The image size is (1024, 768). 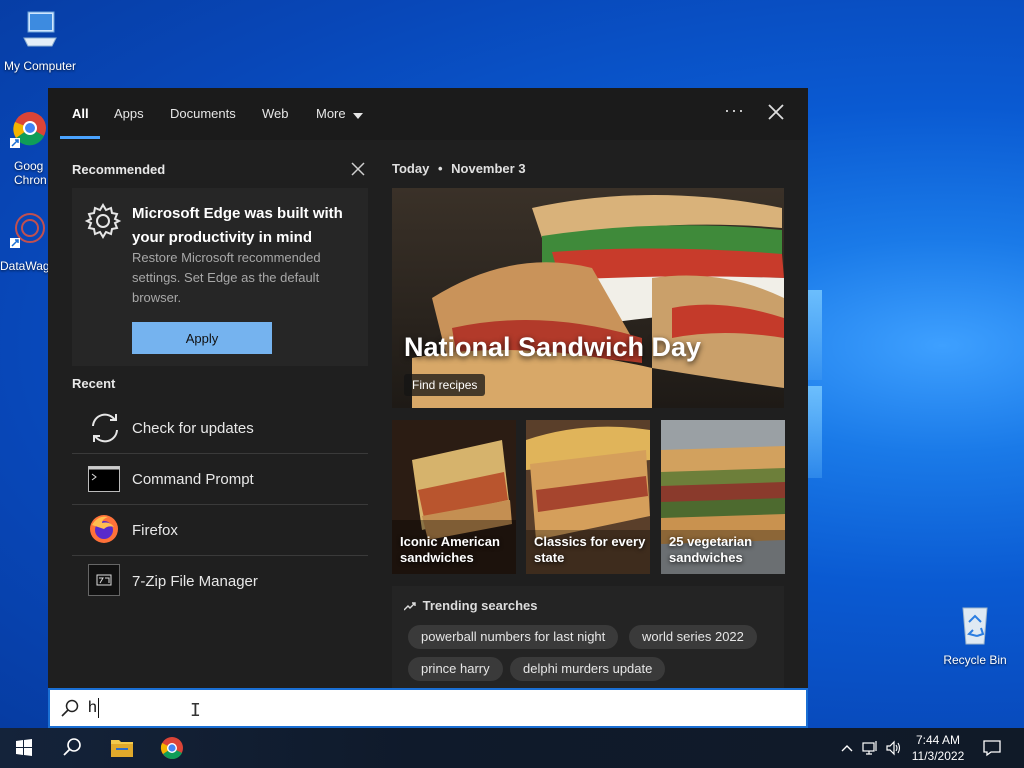 I want to click on refresh-icon, so click(x=104, y=427).